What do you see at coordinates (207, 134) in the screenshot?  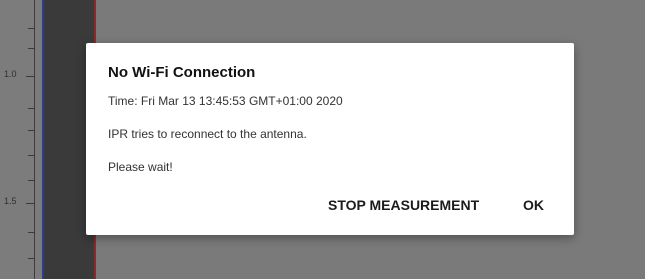 I see `dialog-message: IPR tries to reconnect to the antenna.` at bounding box center [207, 134].